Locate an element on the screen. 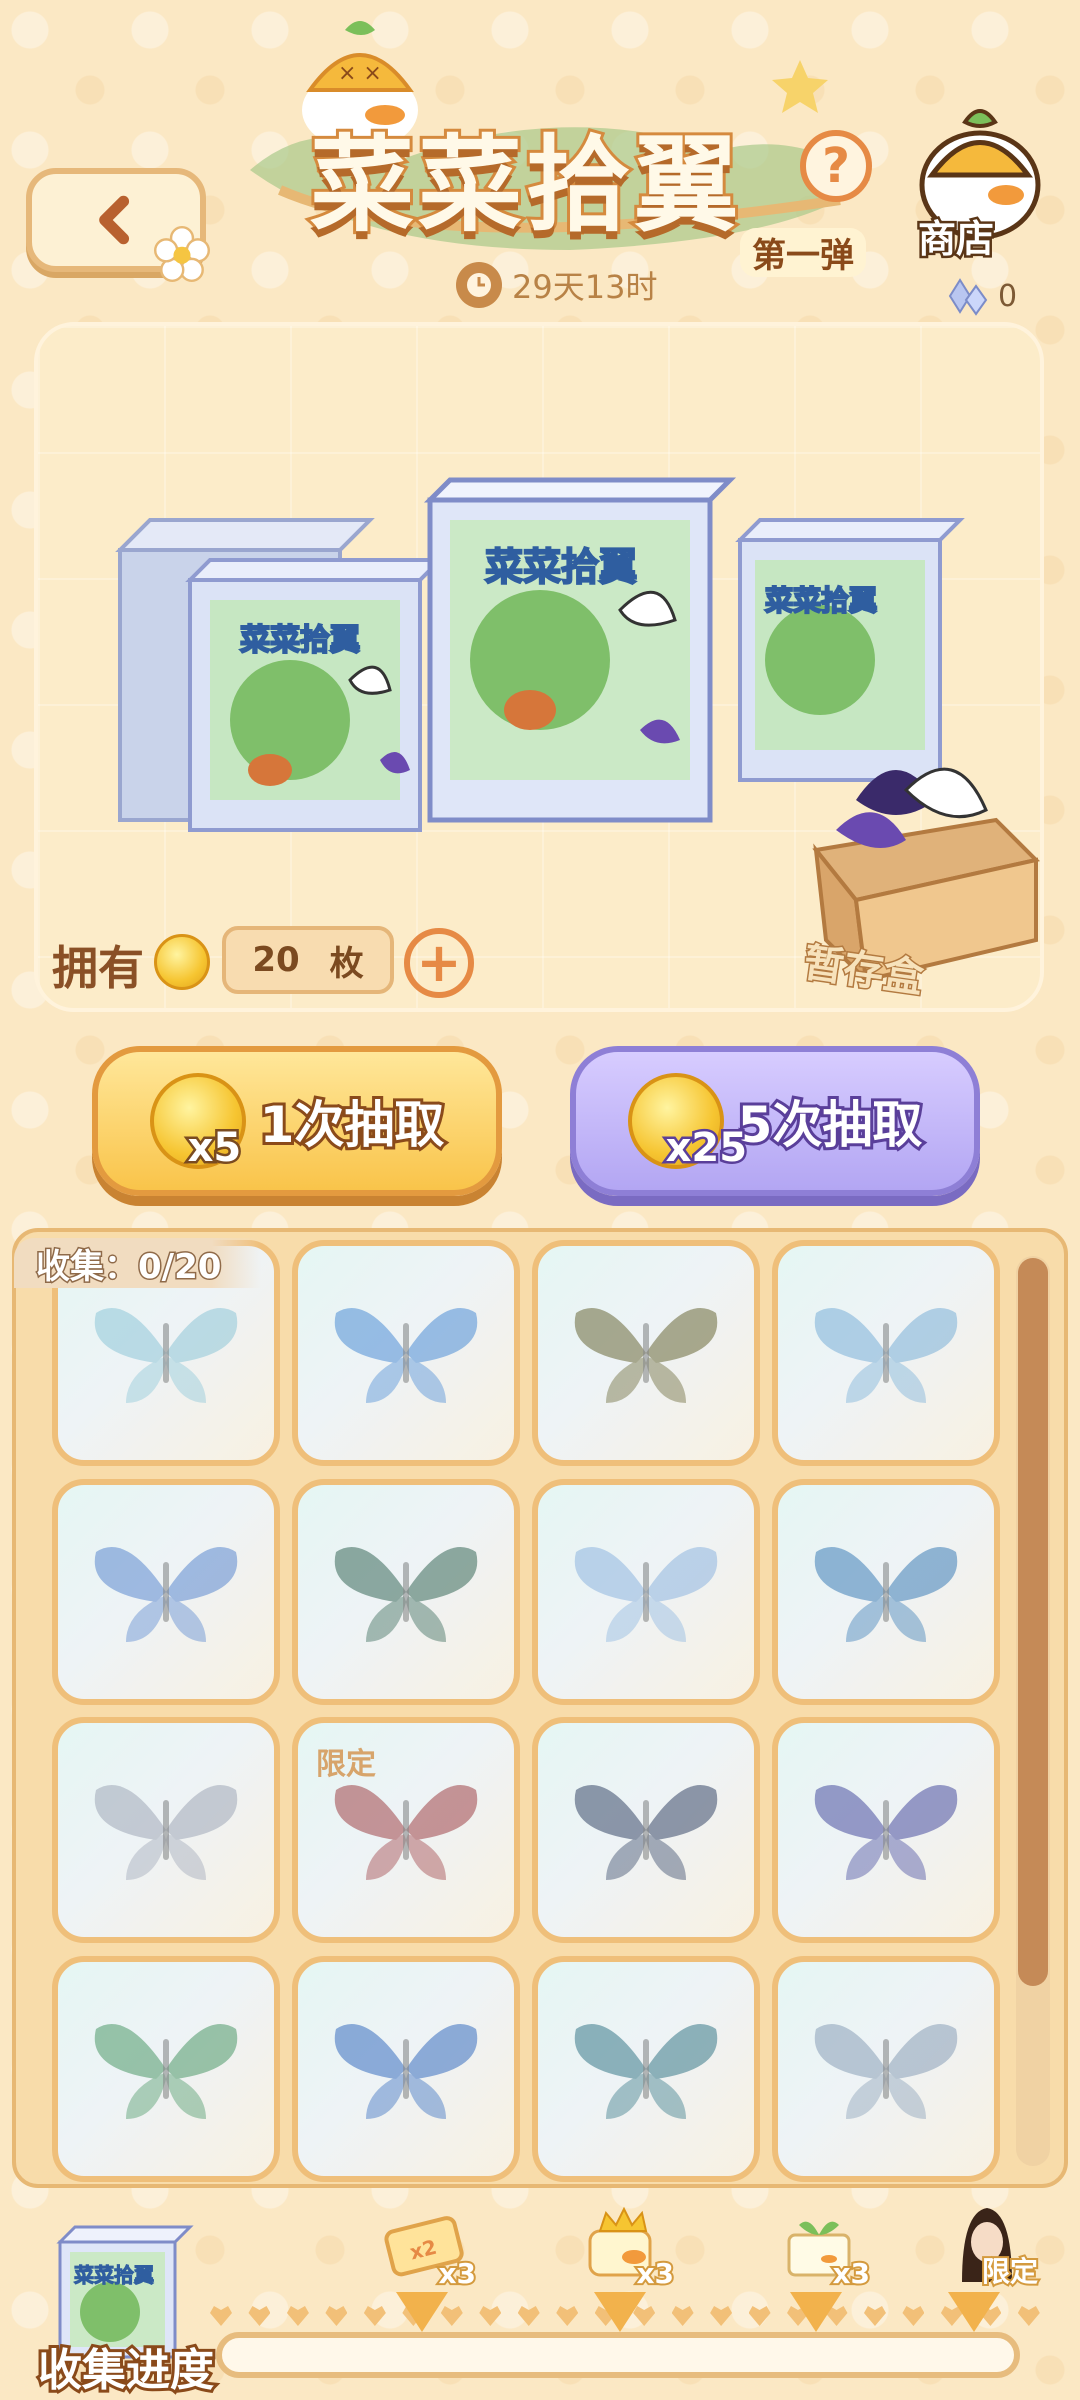  help-button: ? is located at coordinates (836, 166).